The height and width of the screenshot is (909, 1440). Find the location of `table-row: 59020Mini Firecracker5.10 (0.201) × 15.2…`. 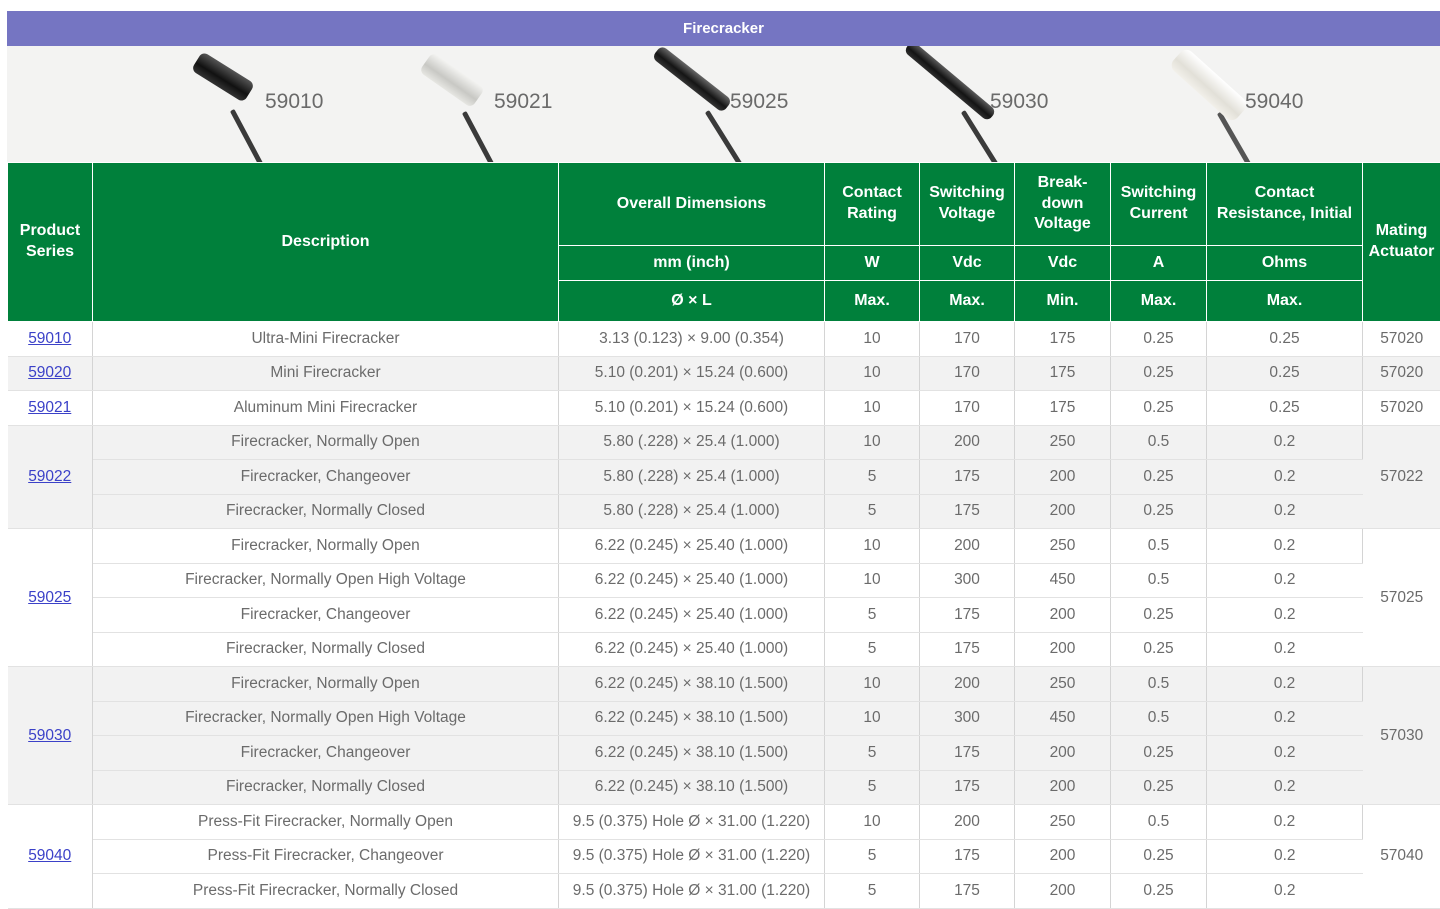

table-row: 59020Mini Firecracker5.10 (0.201) × 15.2… is located at coordinates (724, 373).